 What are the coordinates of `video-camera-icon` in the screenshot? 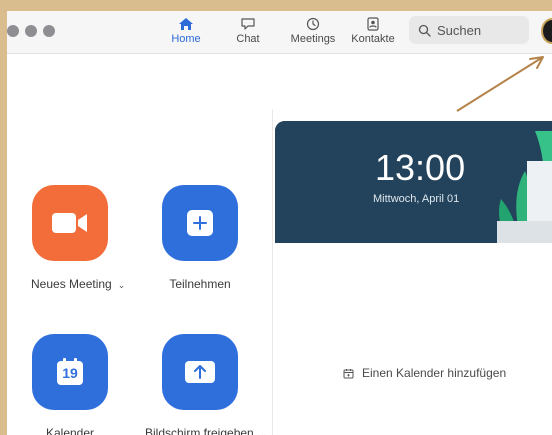 It's located at (69, 223).